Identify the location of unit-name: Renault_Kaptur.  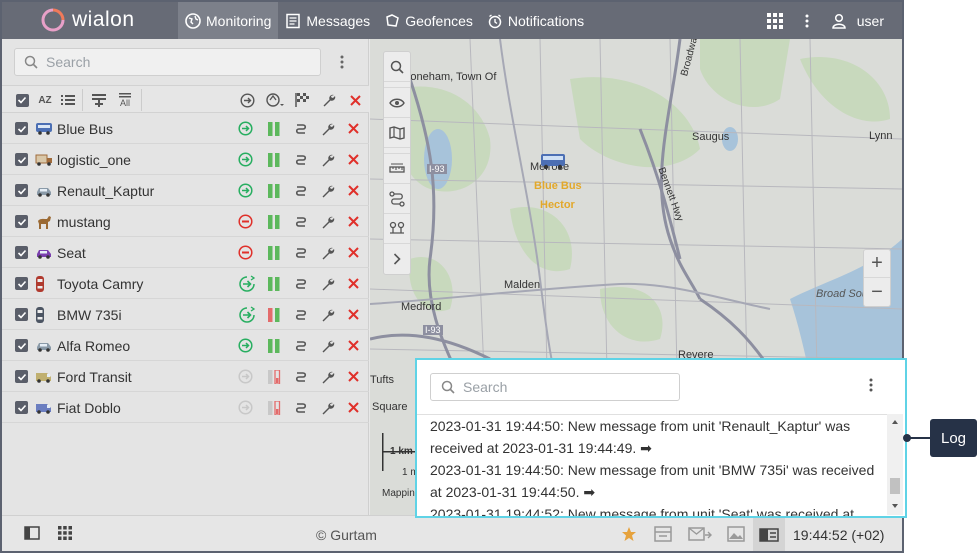
(105, 190).